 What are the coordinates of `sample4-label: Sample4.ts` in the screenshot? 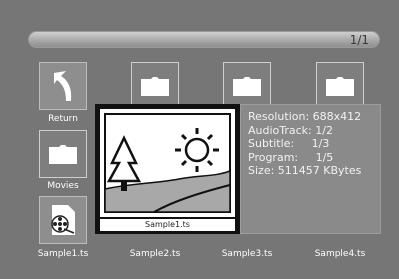 It's located at (340, 254).